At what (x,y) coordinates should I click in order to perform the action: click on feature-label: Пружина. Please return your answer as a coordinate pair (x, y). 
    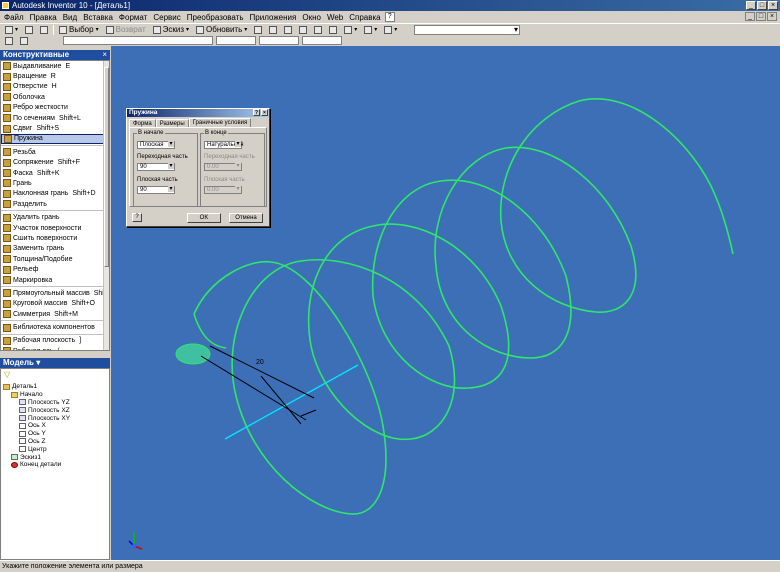
    Looking at the image, I should click on (28, 139).